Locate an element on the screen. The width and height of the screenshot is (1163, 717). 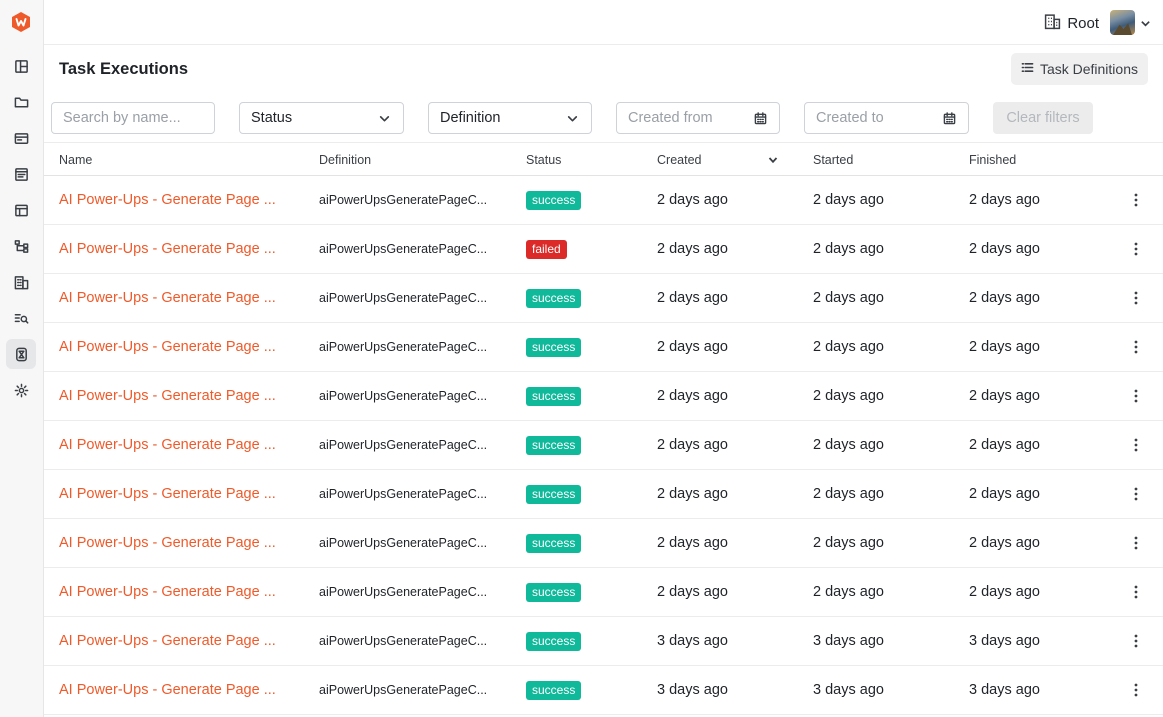
sidebar-item-gear is located at coordinates (21, 390).